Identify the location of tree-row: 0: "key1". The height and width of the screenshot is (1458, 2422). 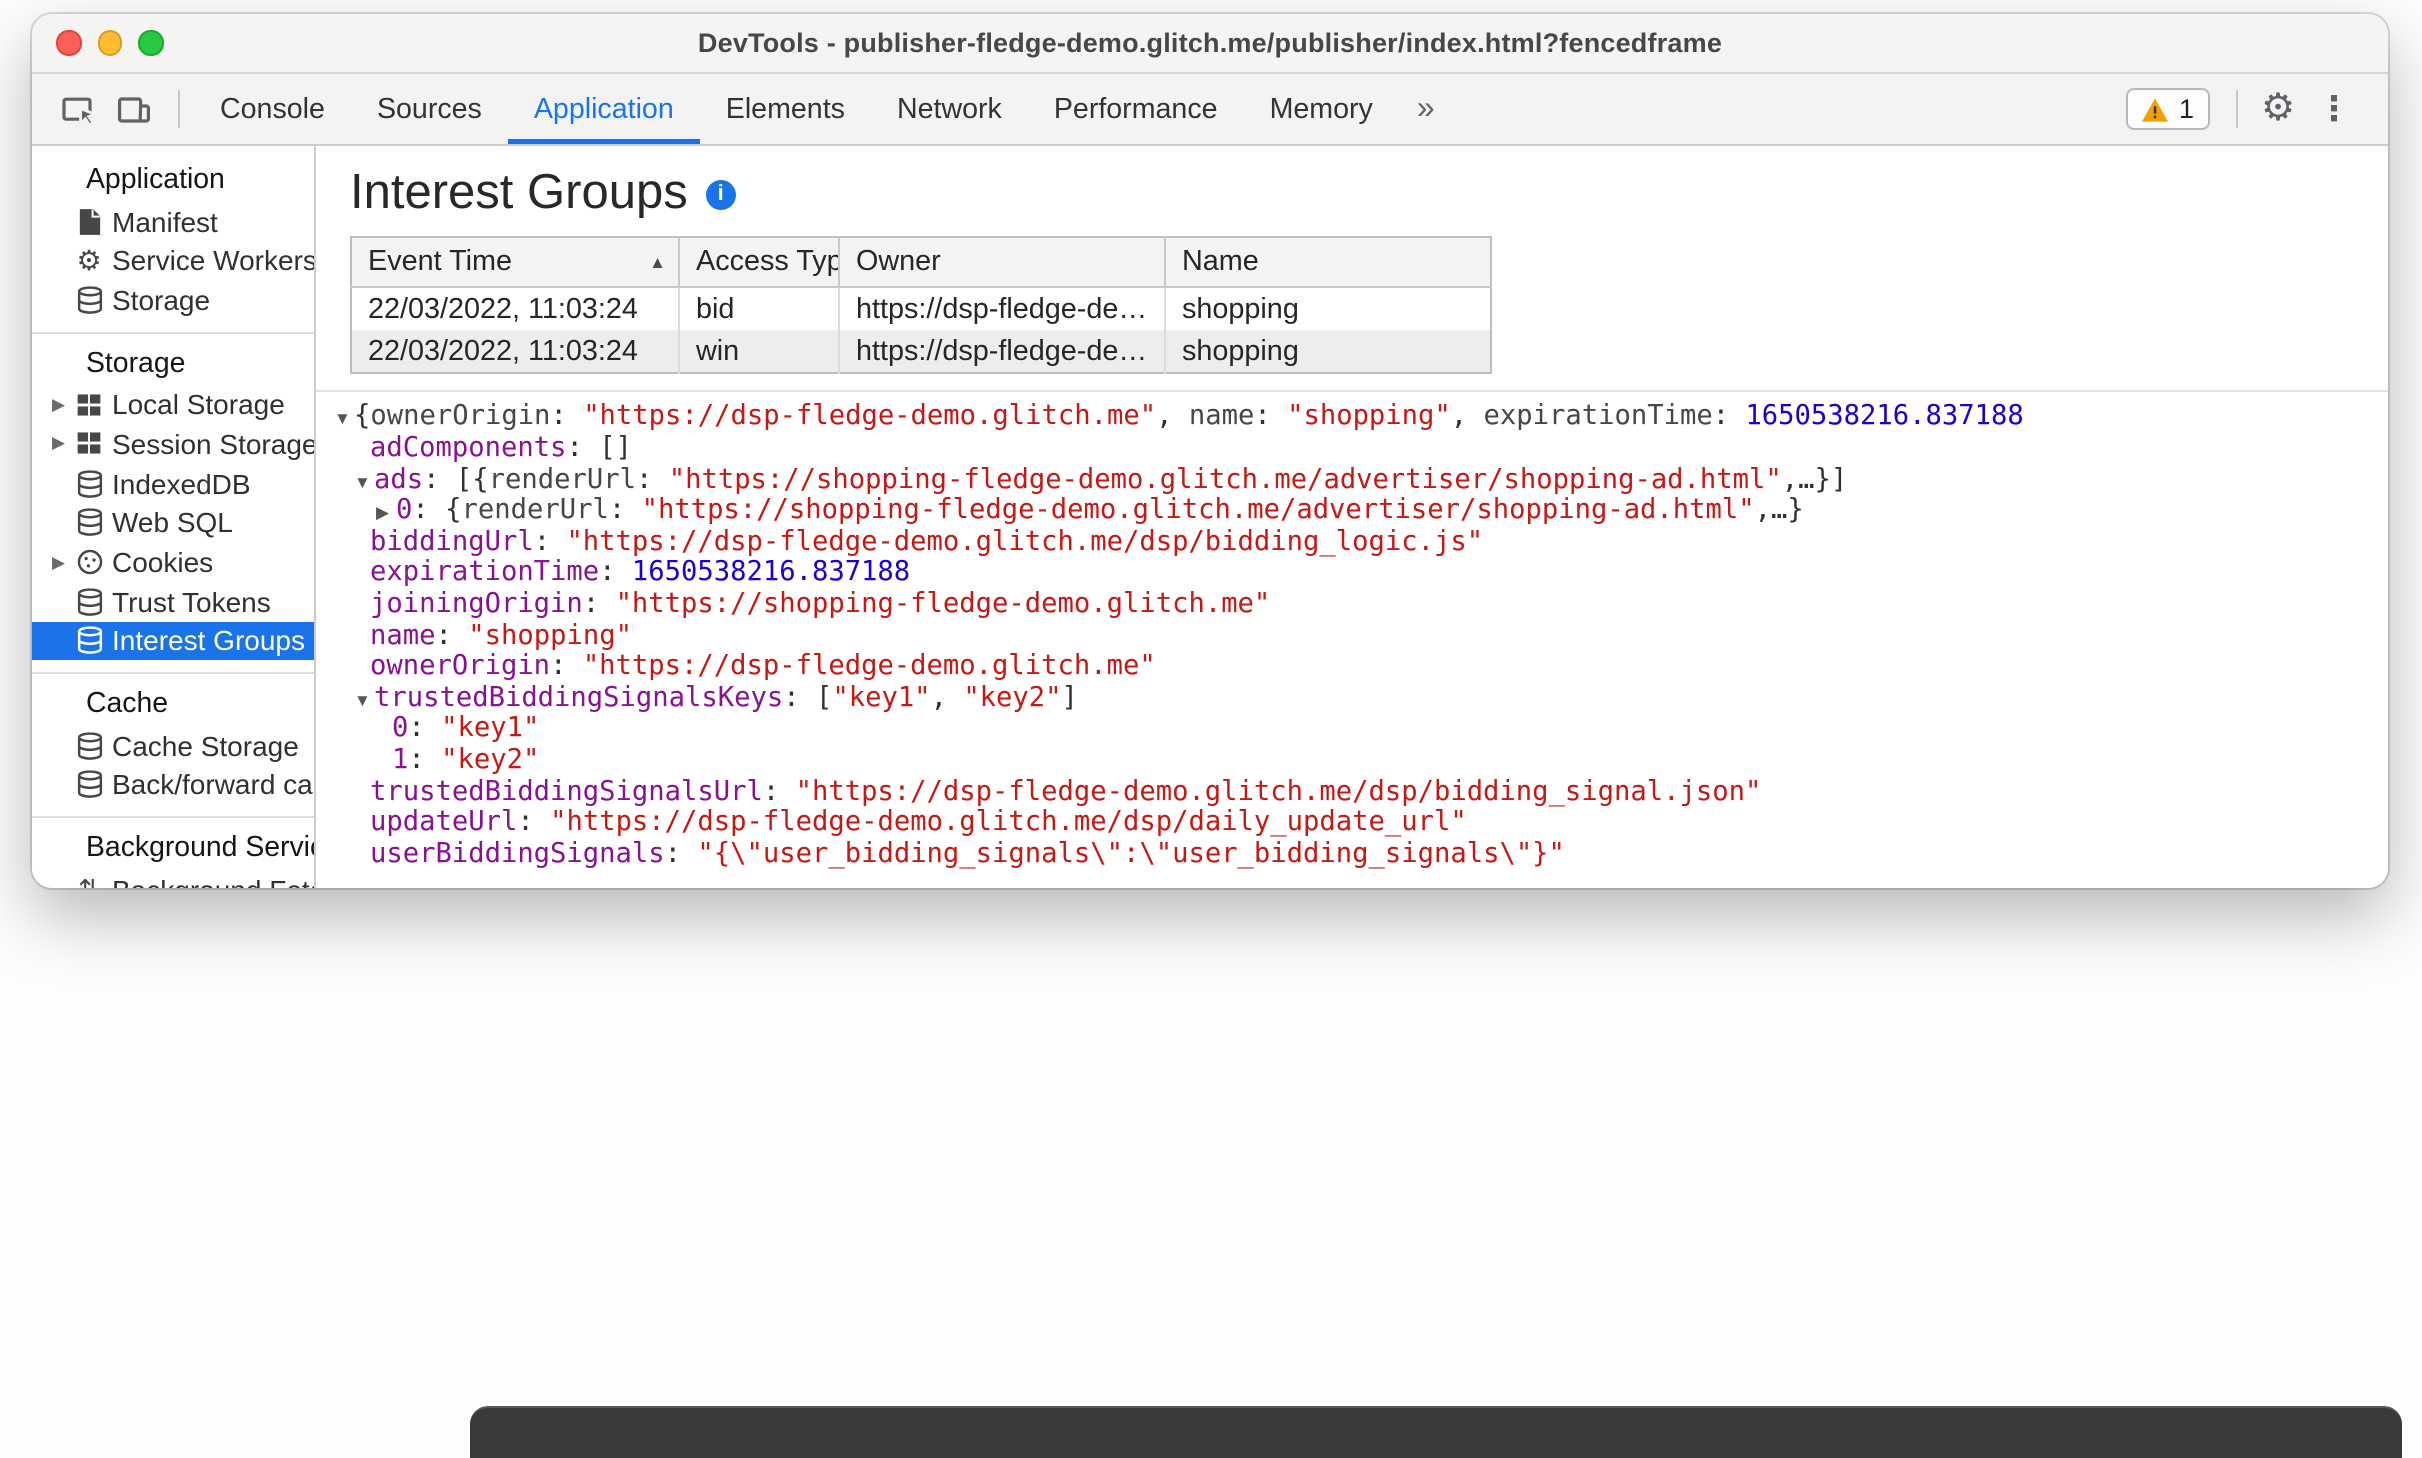
(1352, 729).